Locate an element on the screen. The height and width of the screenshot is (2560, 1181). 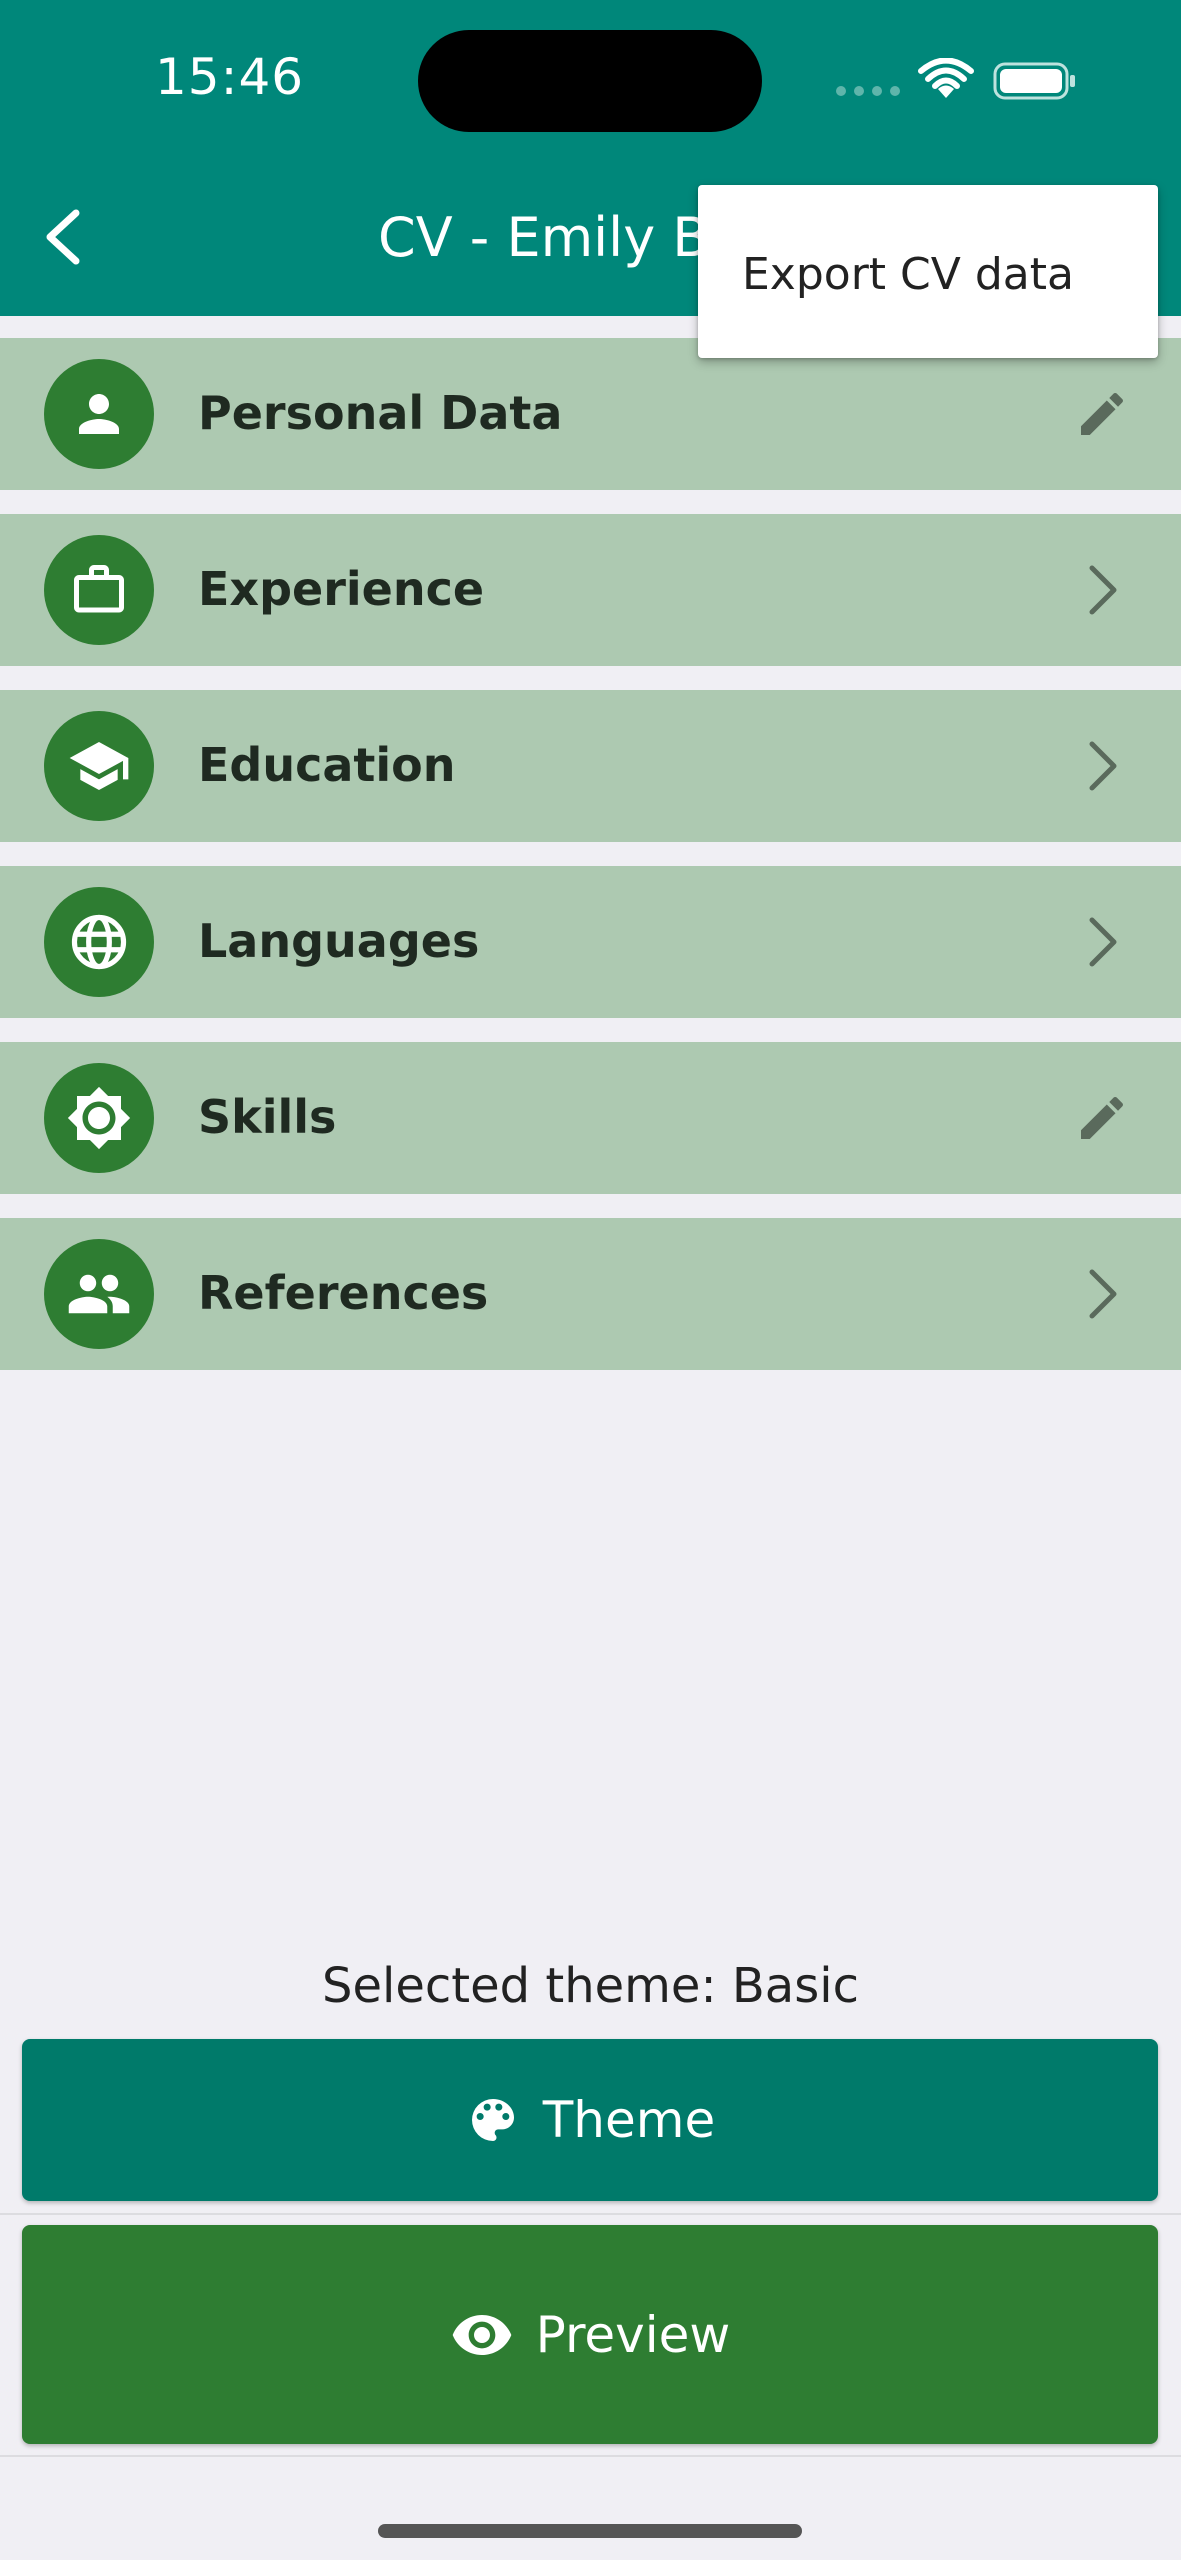
theme-button: Theme is located at coordinates (590, 2120).